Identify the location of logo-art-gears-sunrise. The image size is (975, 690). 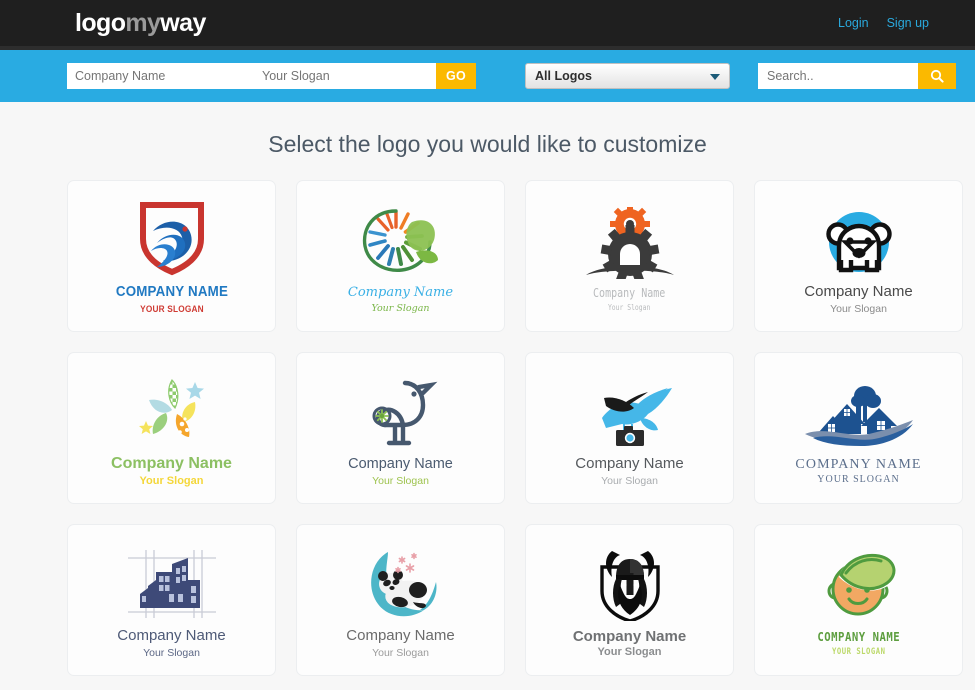
(630, 239).